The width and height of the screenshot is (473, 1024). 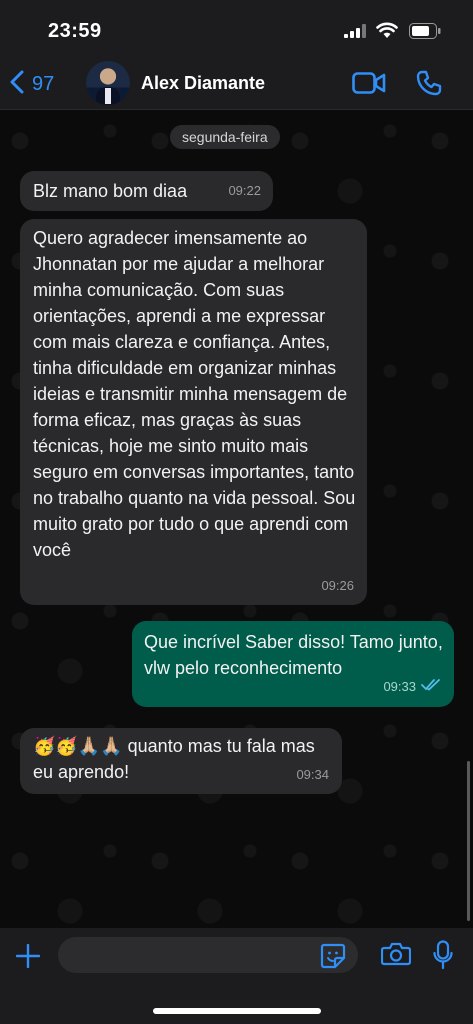 I want to click on wifi-icon, so click(x=387, y=32).